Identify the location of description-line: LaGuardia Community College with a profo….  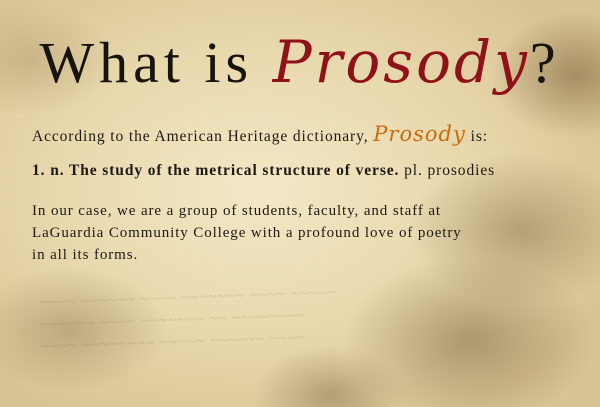
(247, 233).